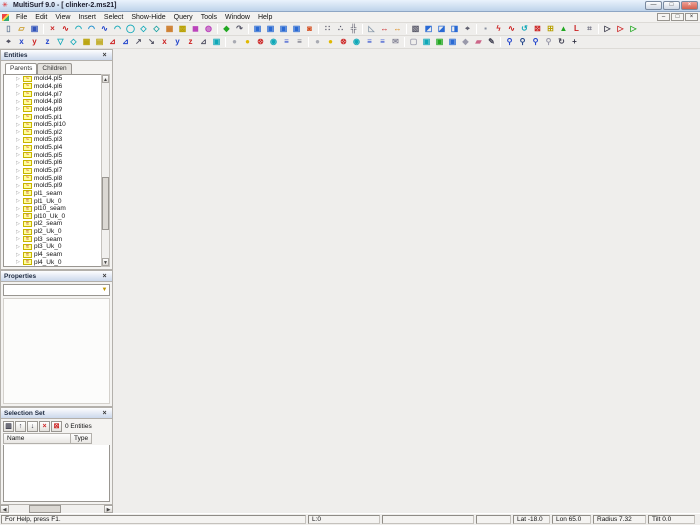 This screenshot has height=525, width=700. Describe the element at coordinates (151, 42) in the screenshot. I see `shrink-tool-icon: ↘` at that location.